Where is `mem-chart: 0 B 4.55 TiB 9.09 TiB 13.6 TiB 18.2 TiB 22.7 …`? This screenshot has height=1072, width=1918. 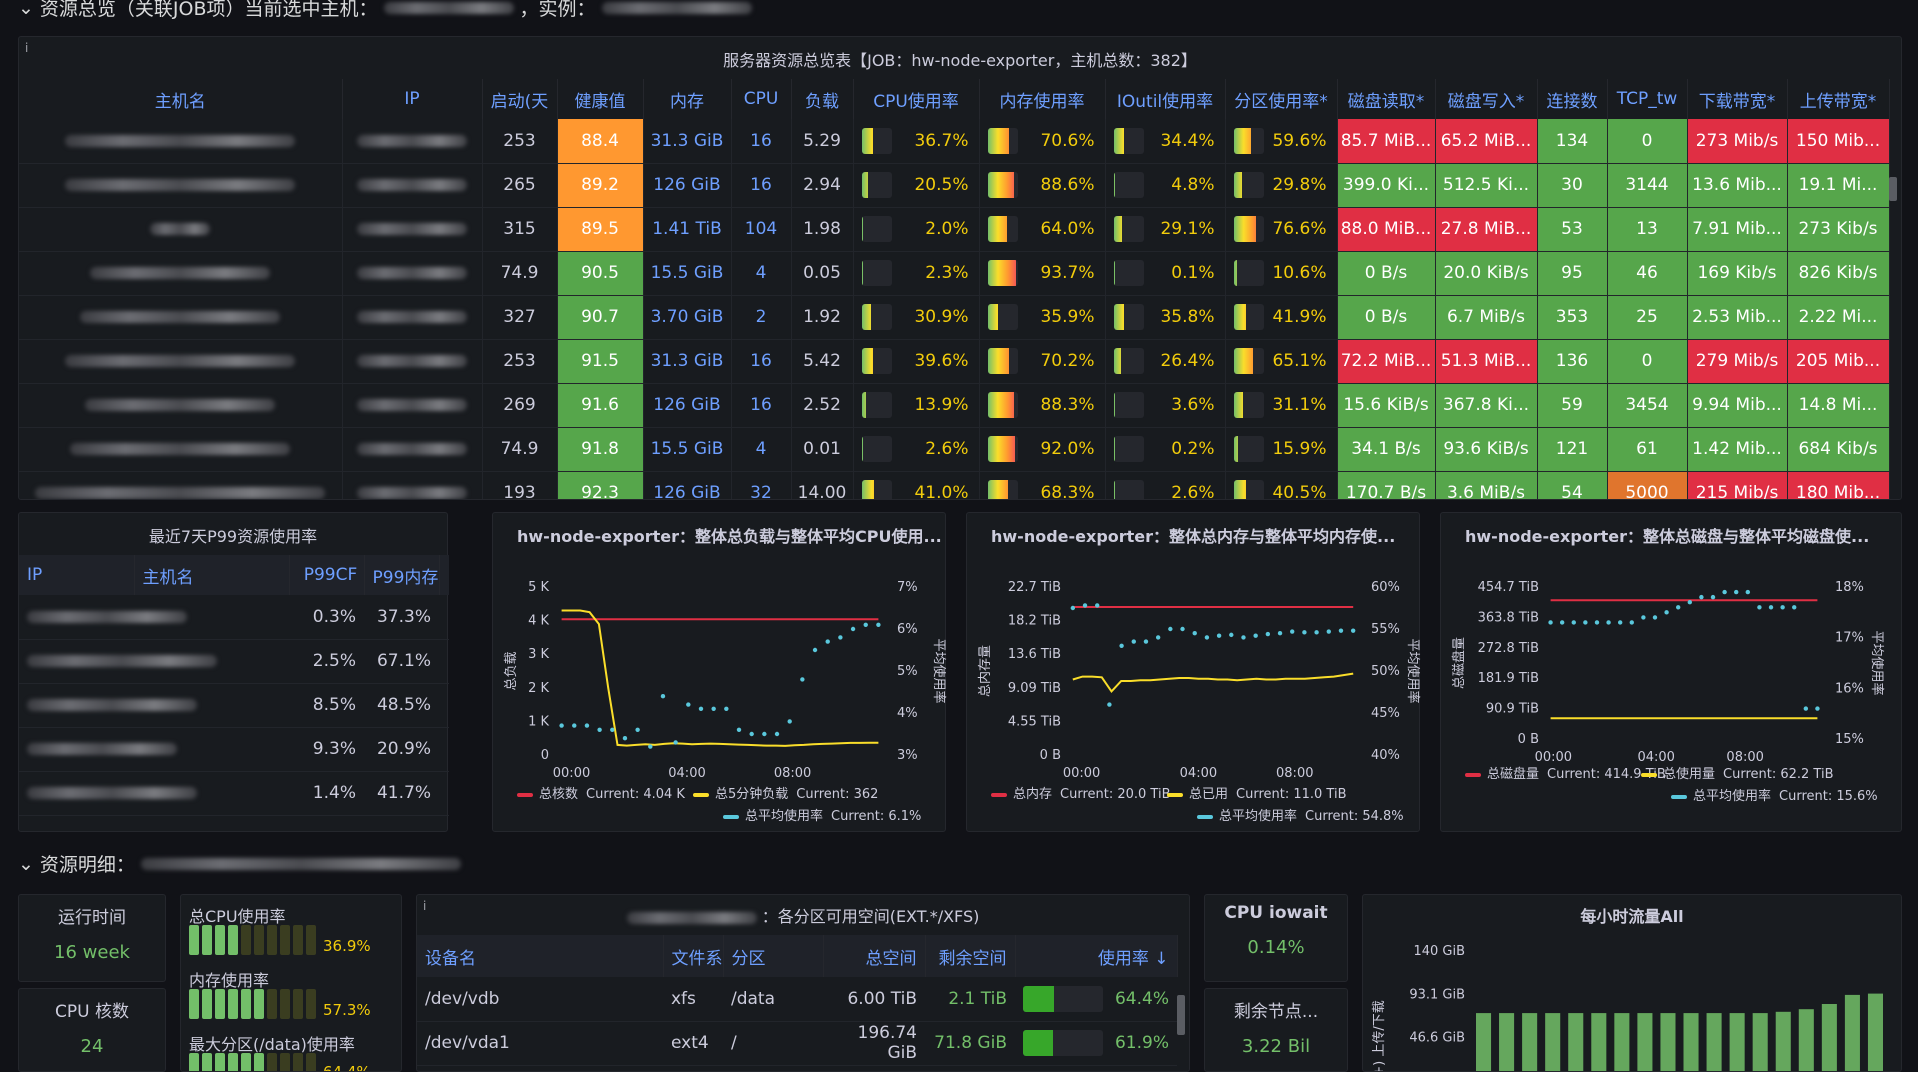
mem-chart: 0 B 4.55 TiB 9.09 TiB 13.6 TiB 18.2 TiB 22.7 … is located at coordinates (1194, 678).